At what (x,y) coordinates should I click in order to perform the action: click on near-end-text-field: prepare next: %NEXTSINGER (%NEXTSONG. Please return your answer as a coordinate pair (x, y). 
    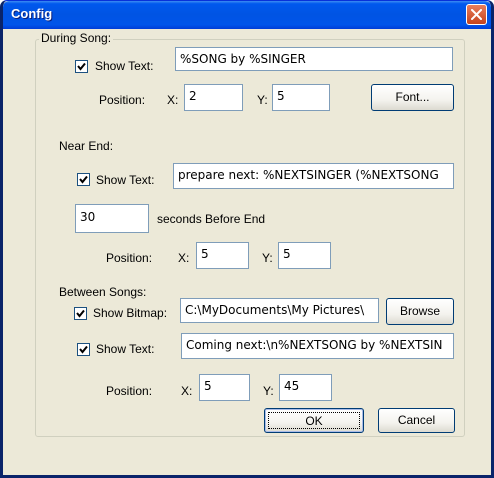
    Looking at the image, I should click on (313, 176).